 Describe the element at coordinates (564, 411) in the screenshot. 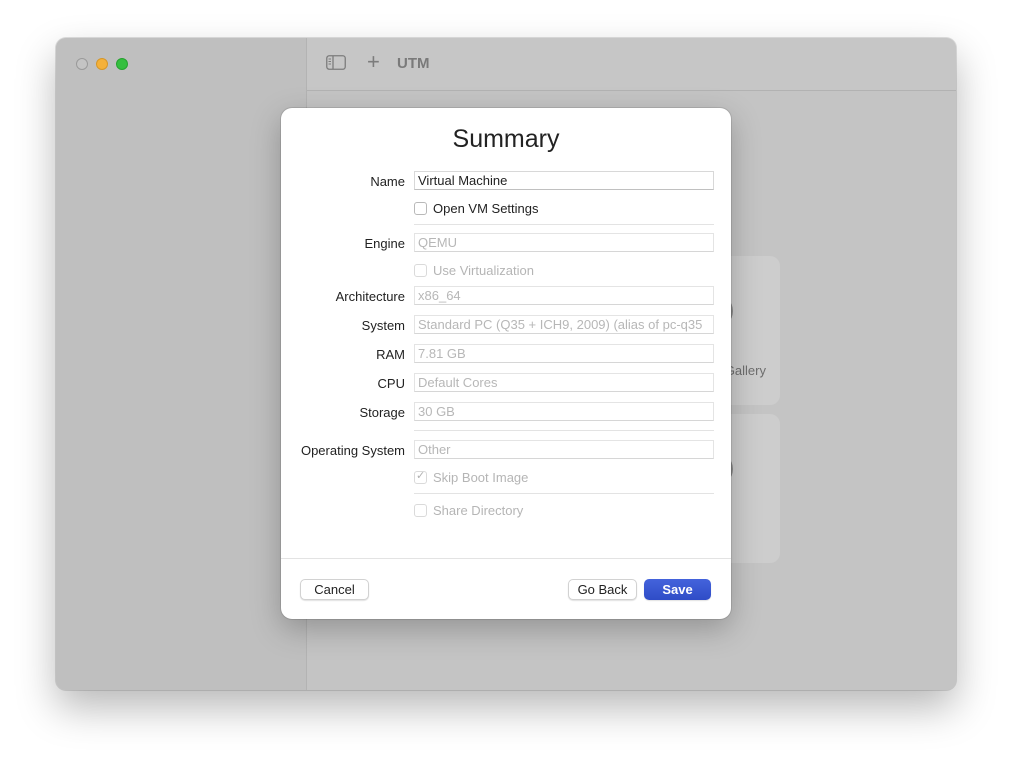

I see `storage-field: 30 GB` at that location.